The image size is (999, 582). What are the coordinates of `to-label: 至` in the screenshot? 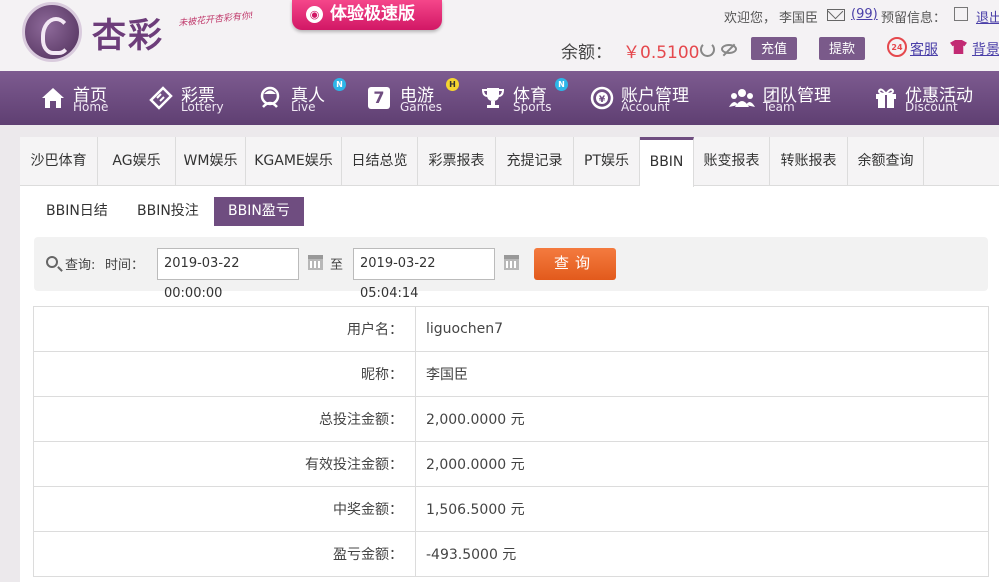 It's located at (337, 265).